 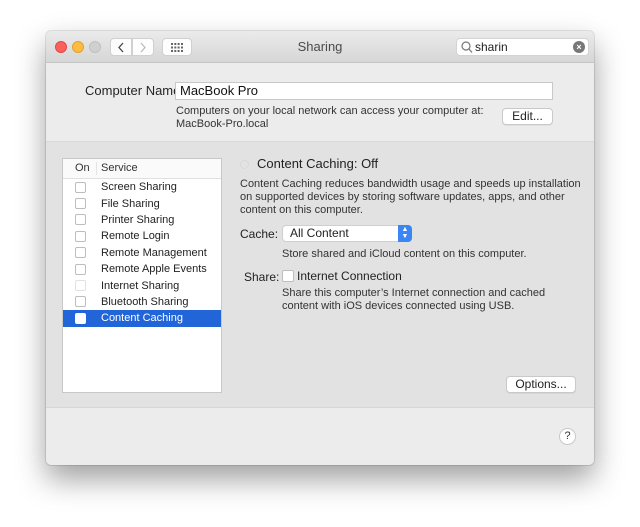 What do you see at coordinates (259, 234) in the screenshot?
I see `cache-label: Cache:` at bounding box center [259, 234].